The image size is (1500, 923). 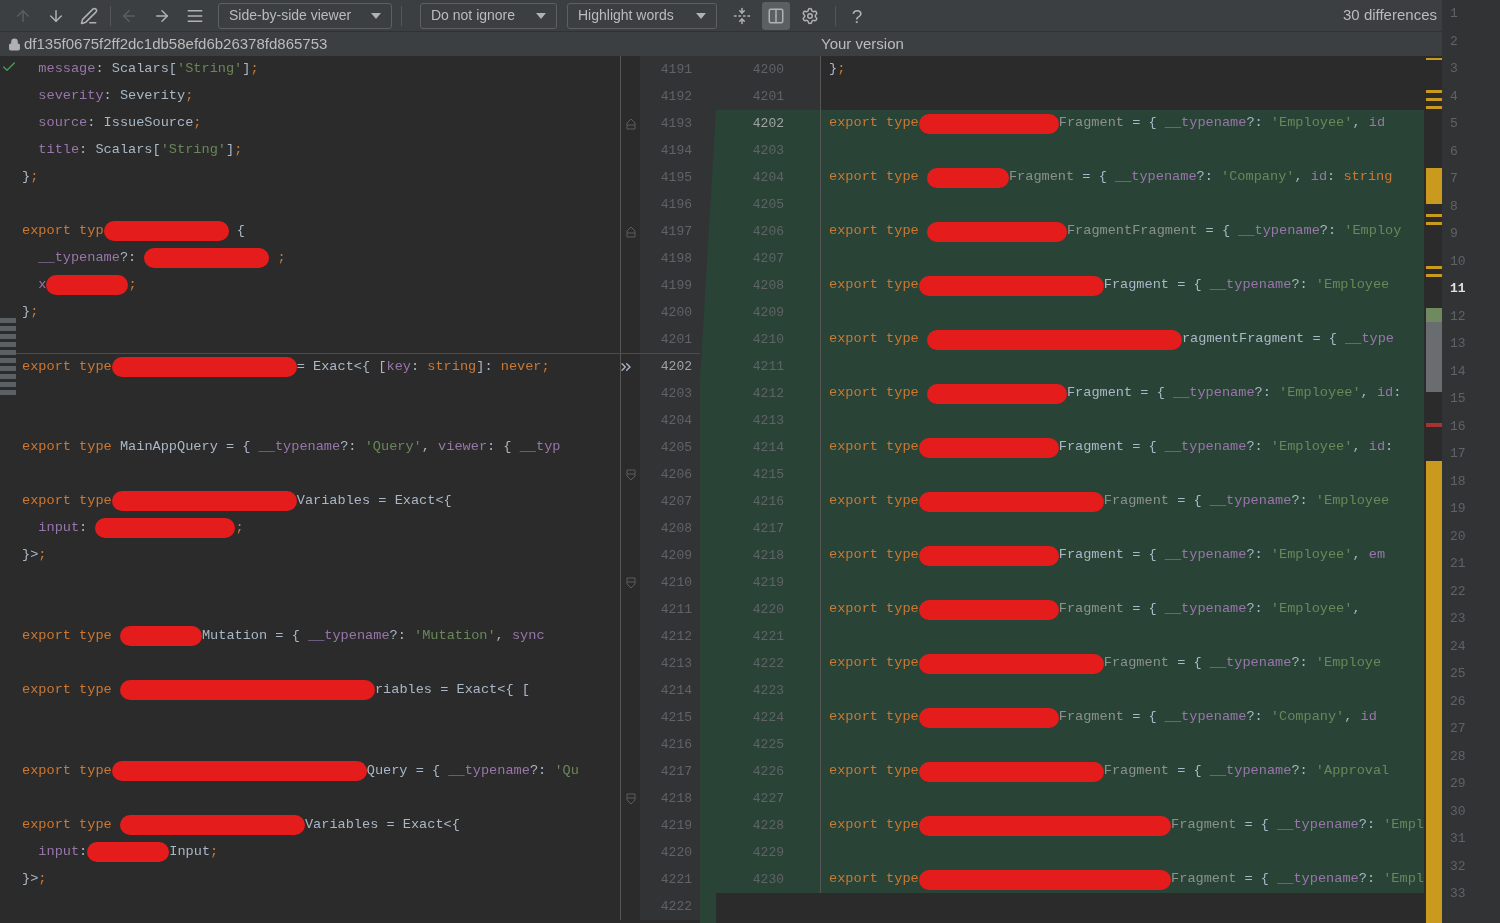 I want to click on code-token: 'Mutation', so click(x=455, y=636).